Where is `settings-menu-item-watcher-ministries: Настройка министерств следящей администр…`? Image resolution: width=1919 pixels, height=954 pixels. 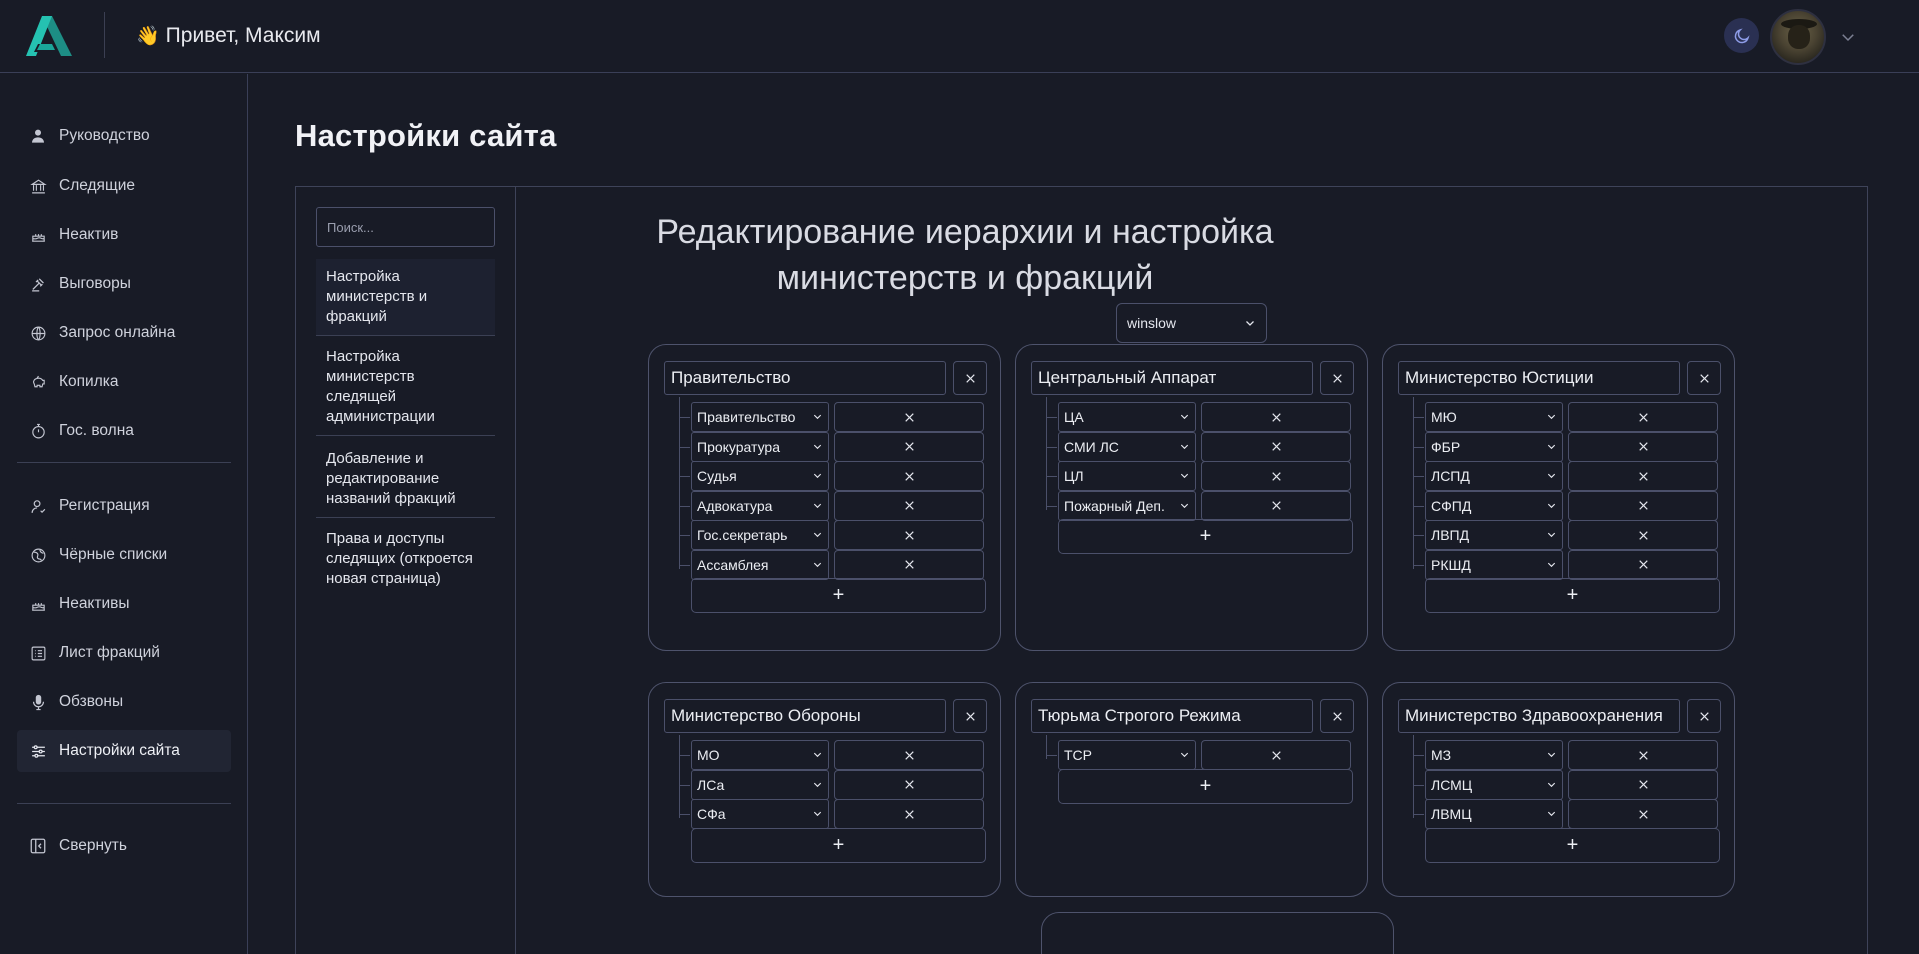 settings-menu-item-watcher-ministries: Настройка министерств следящей администр… is located at coordinates (405, 387).